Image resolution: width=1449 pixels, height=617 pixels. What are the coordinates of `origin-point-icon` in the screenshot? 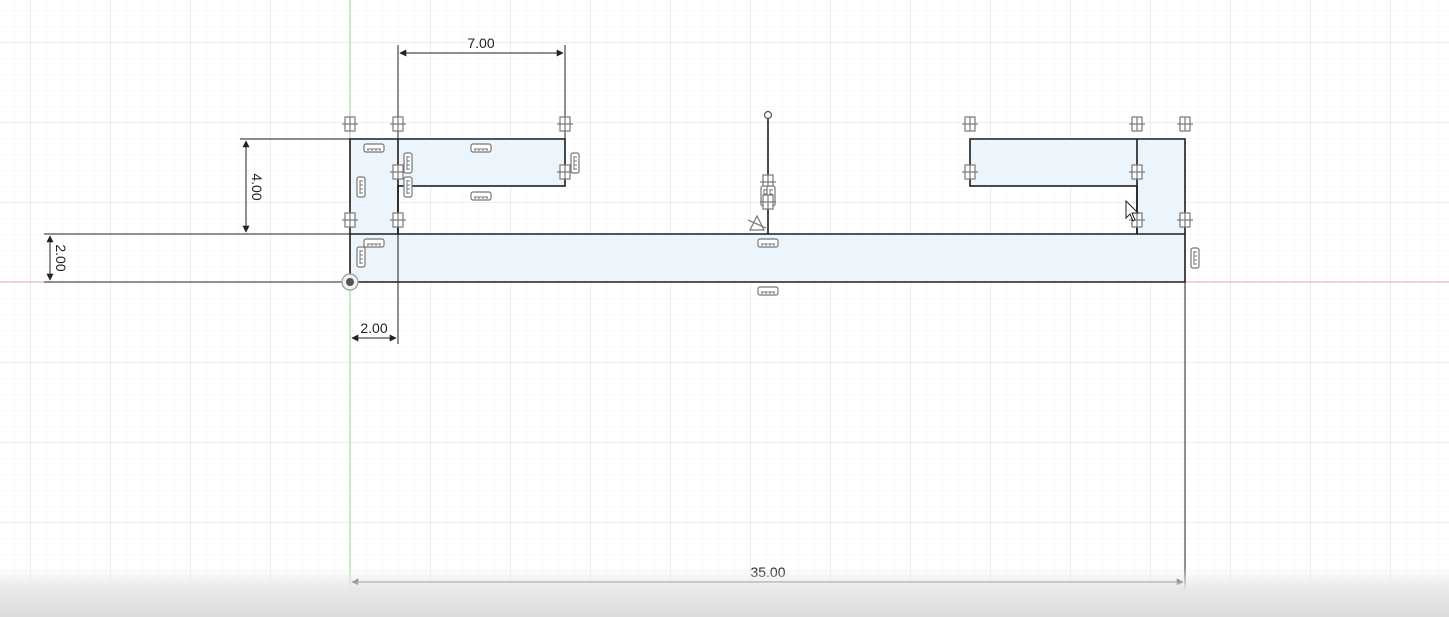 It's located at (350, 282).